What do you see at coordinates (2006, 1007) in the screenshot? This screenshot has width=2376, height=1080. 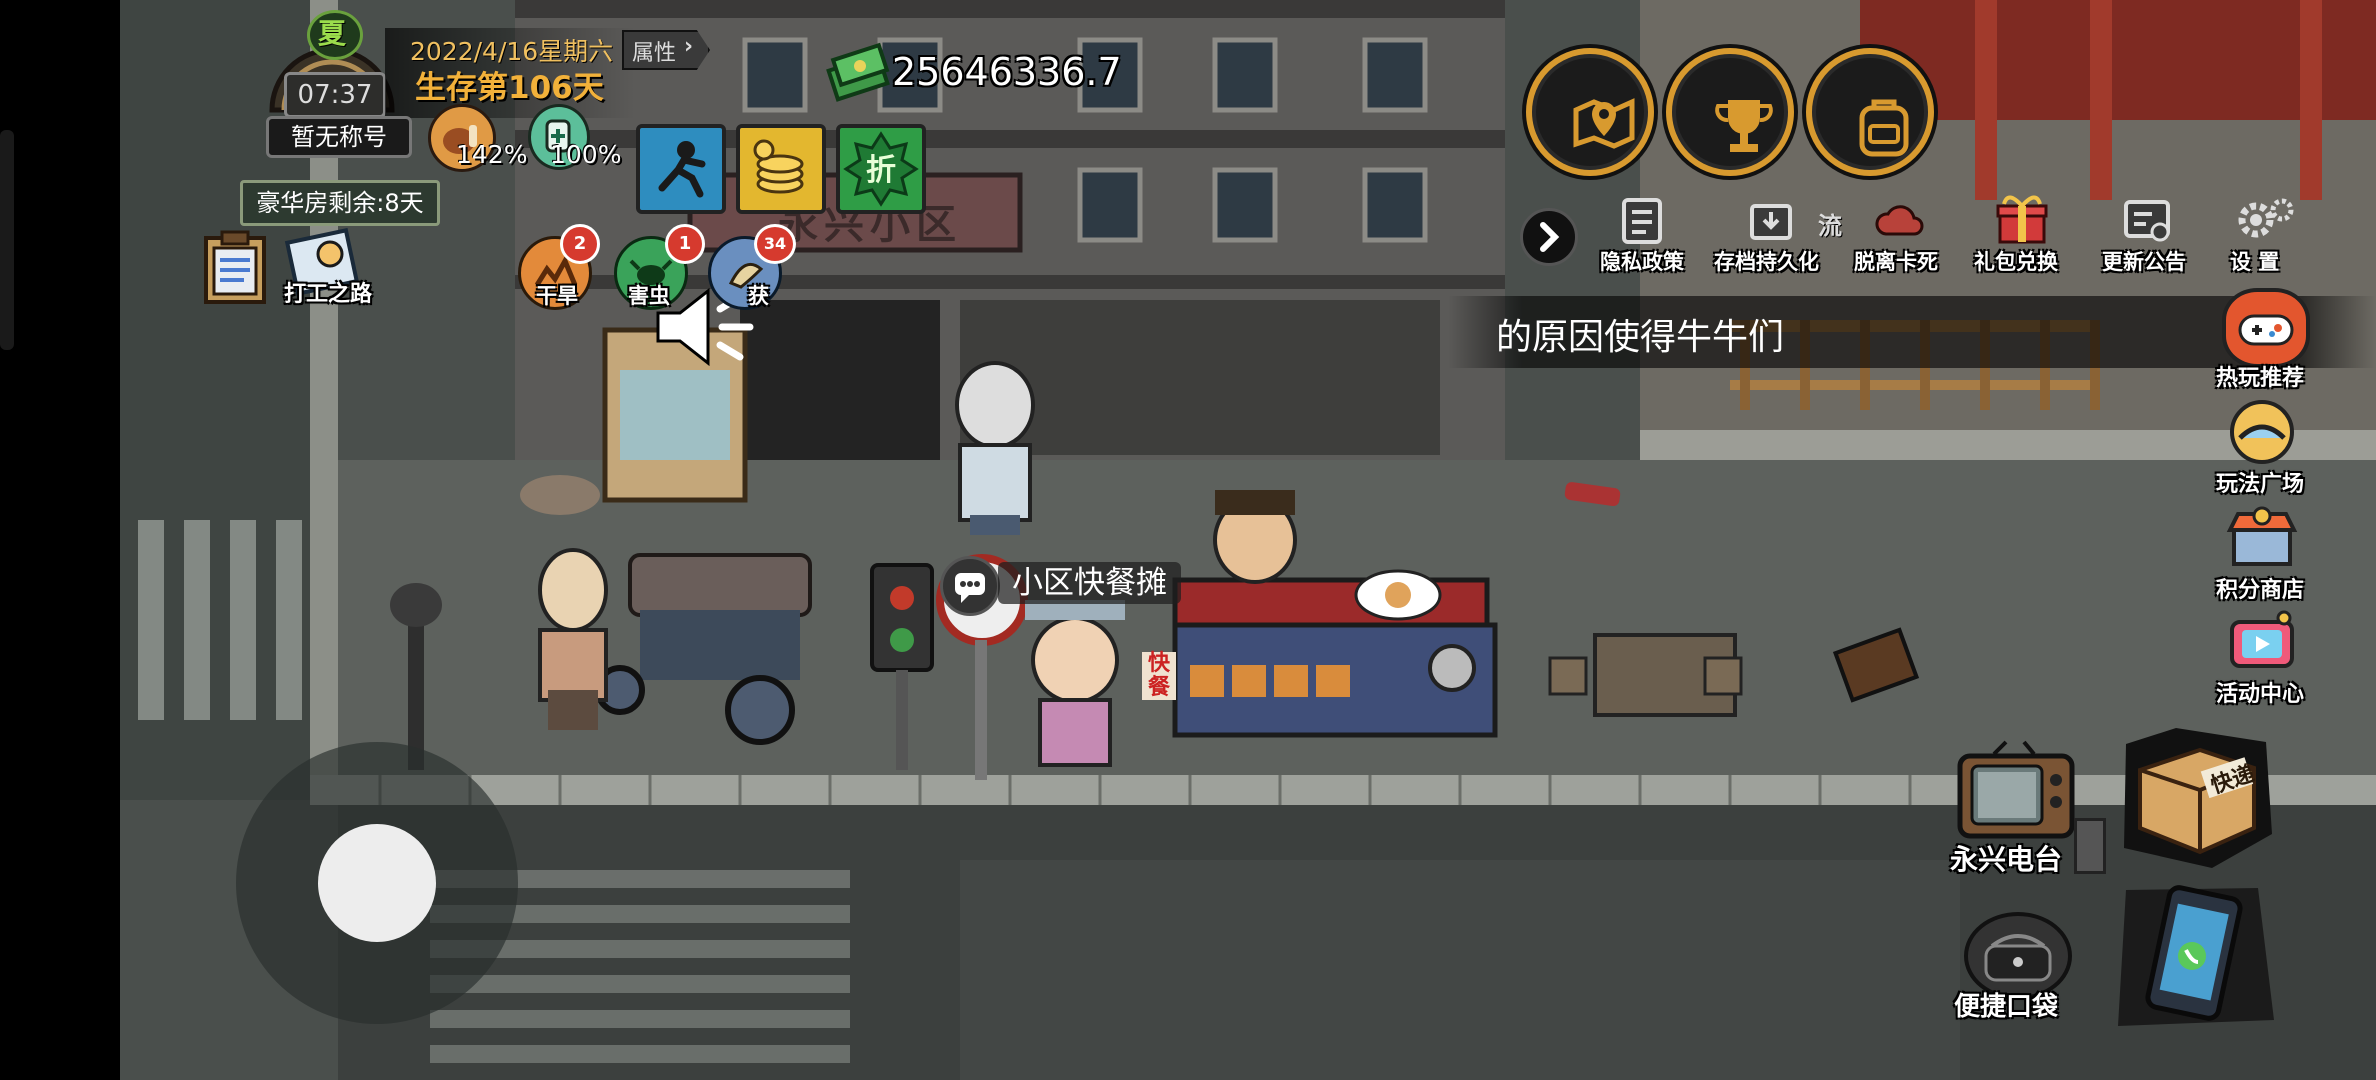 I see `pocket-label: 便捷口袋` at bounding box center [2006, 1007].